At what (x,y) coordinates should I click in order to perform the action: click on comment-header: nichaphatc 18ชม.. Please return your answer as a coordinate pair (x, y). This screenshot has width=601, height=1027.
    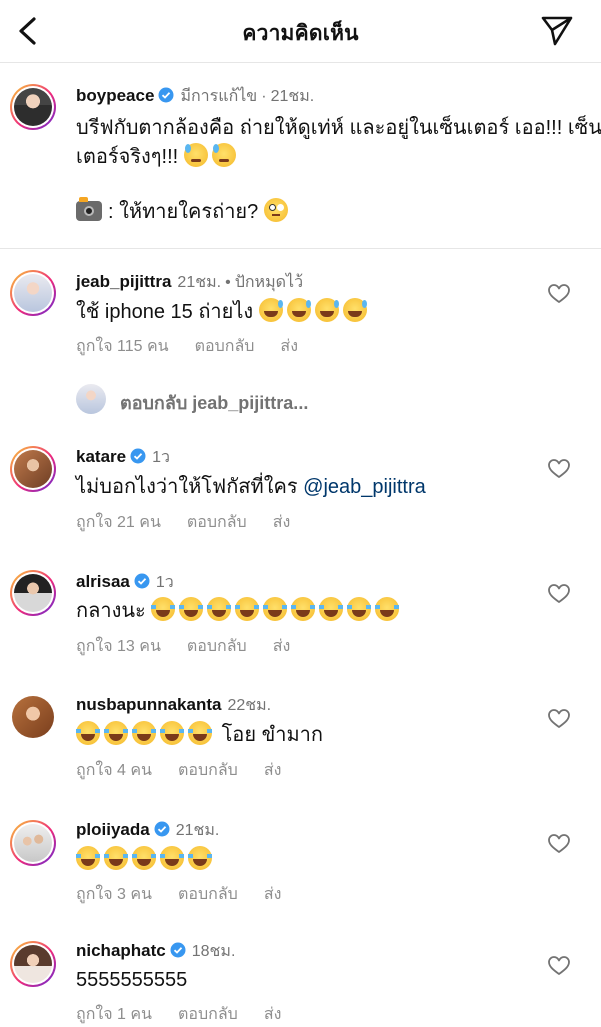
    Looking at the image, I should click on (155, 951).